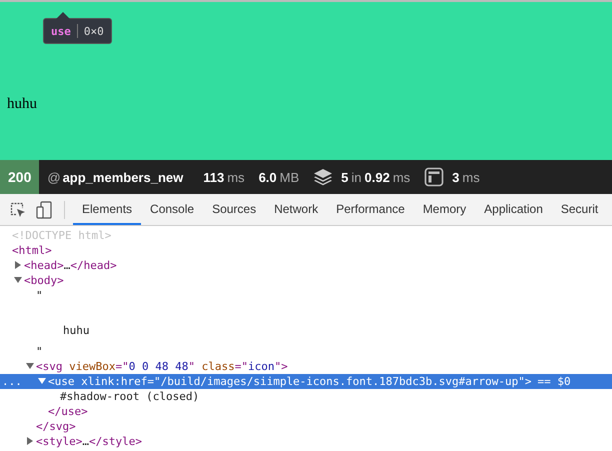 The height and width of the screenshot is (451, 612). What do you see at coordinates (456, 177) in the screenshot?
I see `metric-text: 3` at bounding box center [456, 177].